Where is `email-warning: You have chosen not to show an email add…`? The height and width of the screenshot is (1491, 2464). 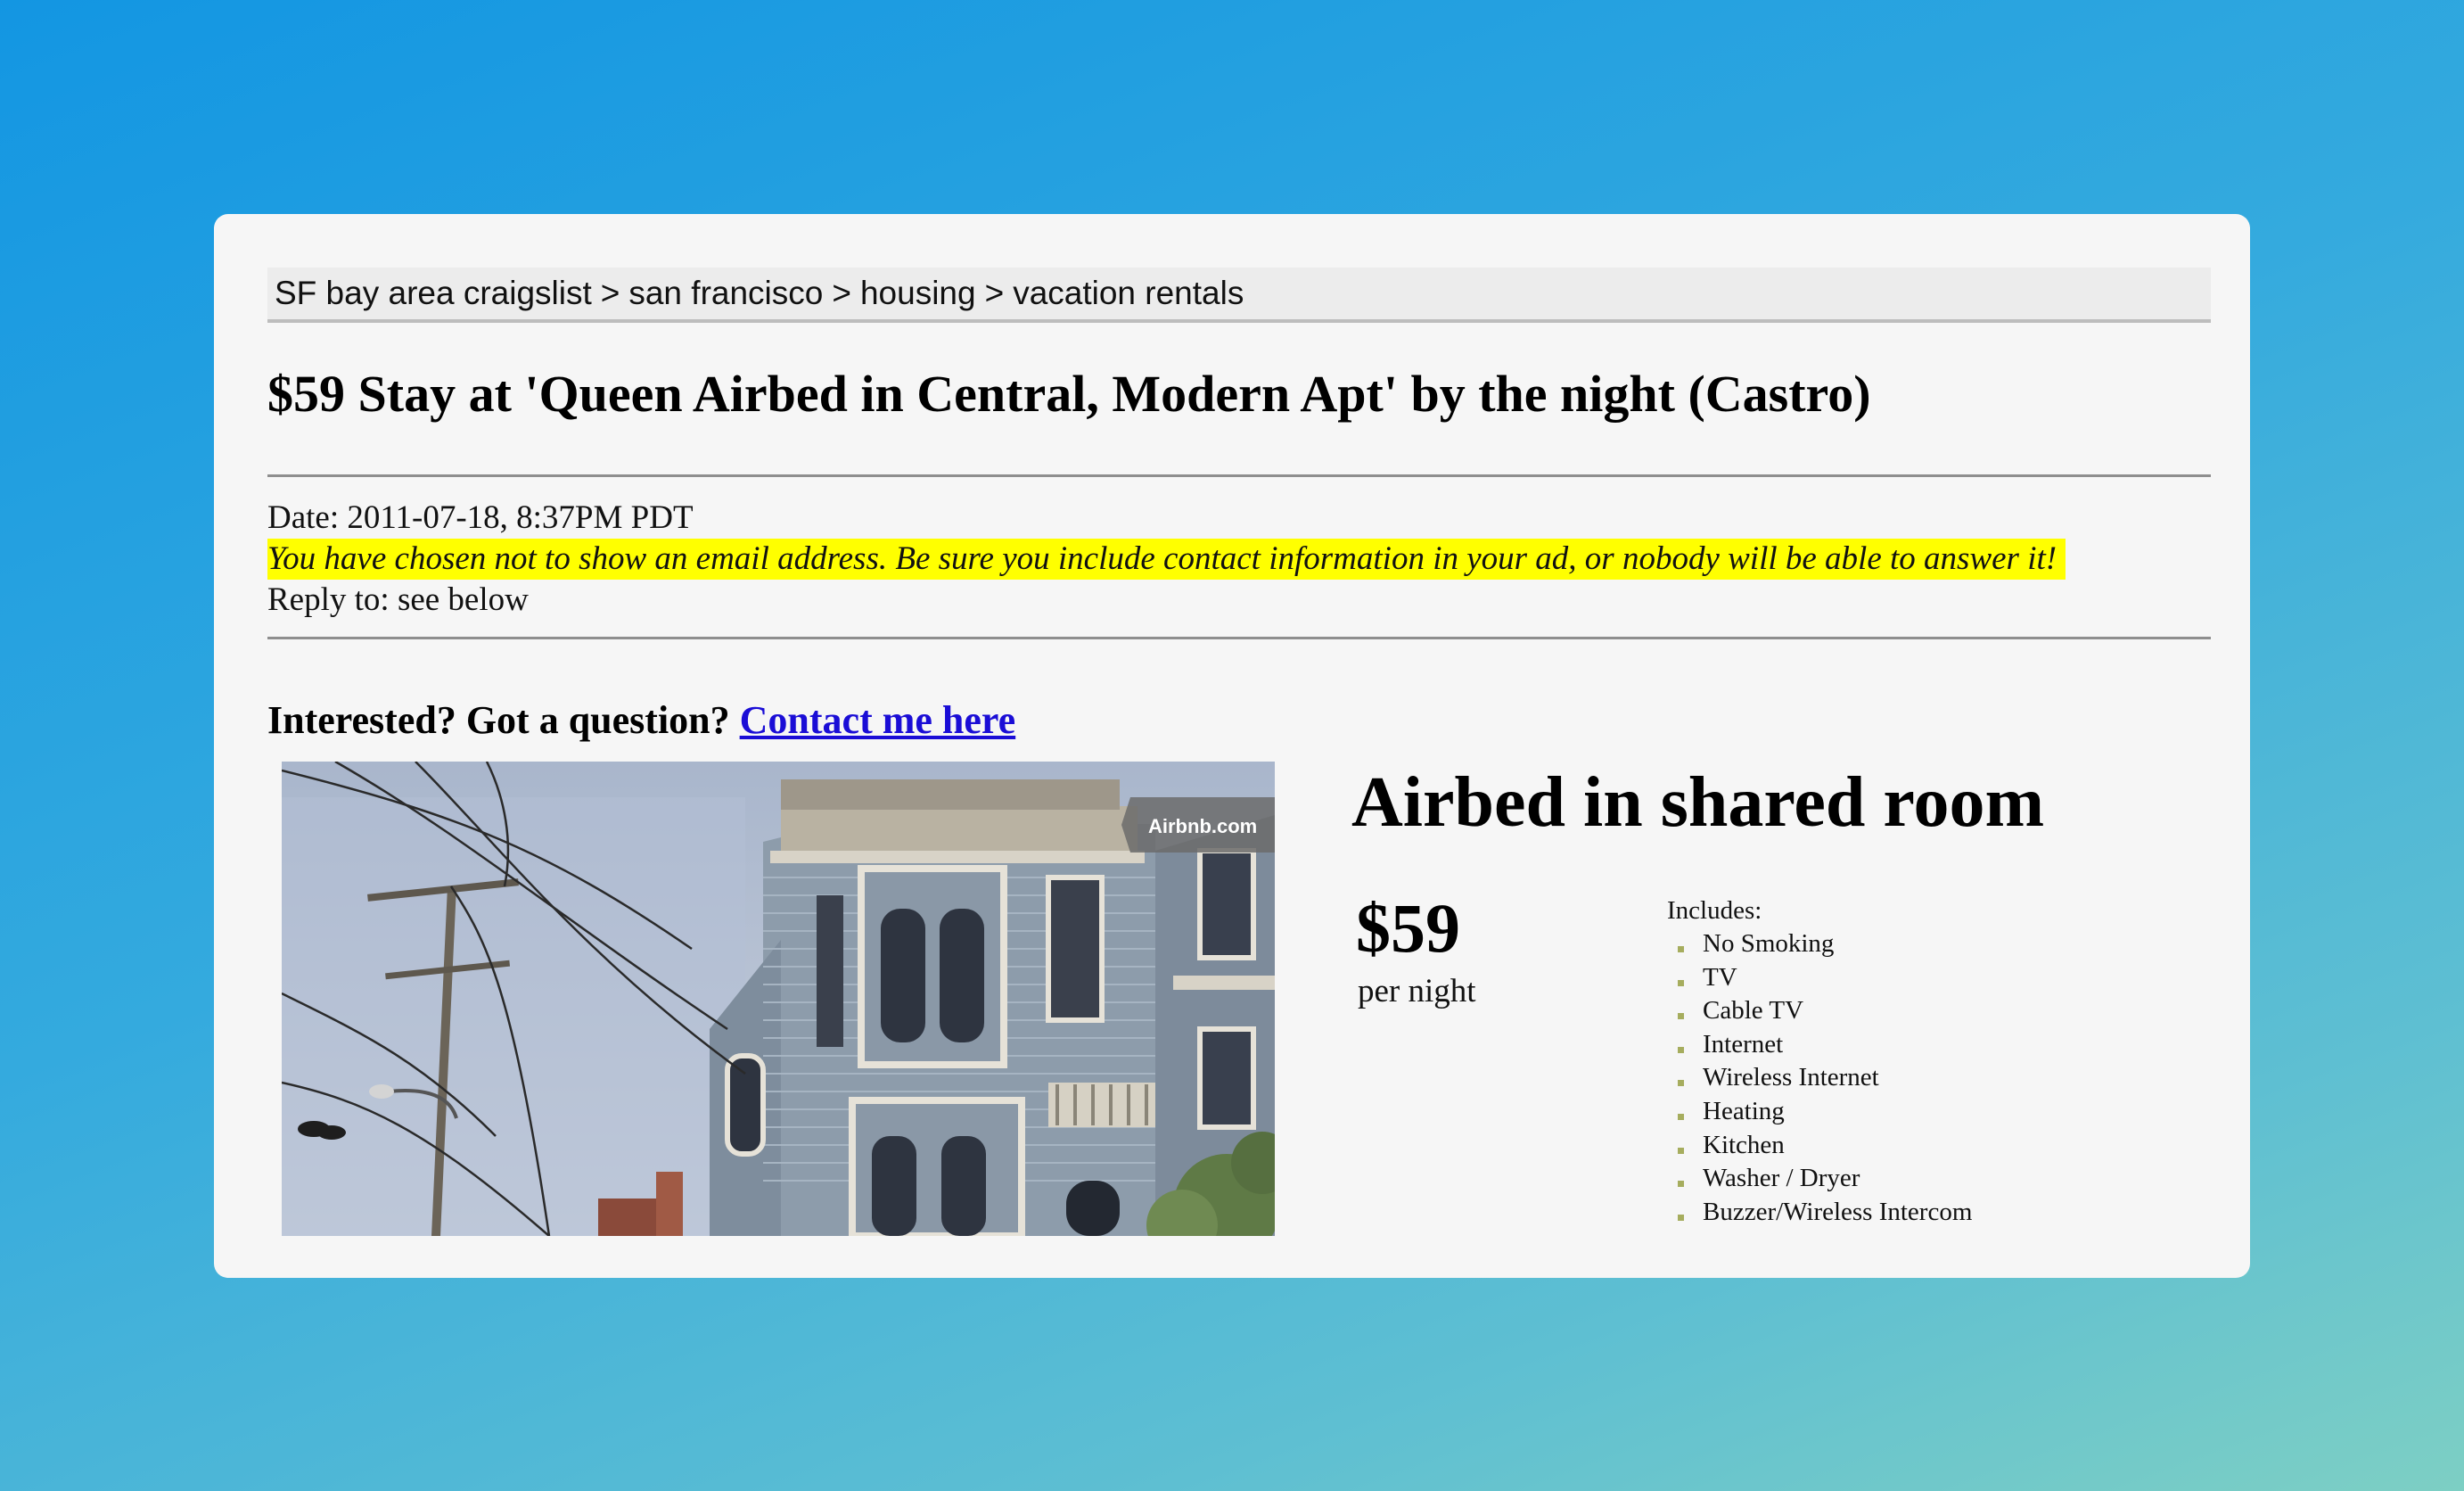 email-warning: You have chosen not to show an email add… is located at coordinates (1166, 559).